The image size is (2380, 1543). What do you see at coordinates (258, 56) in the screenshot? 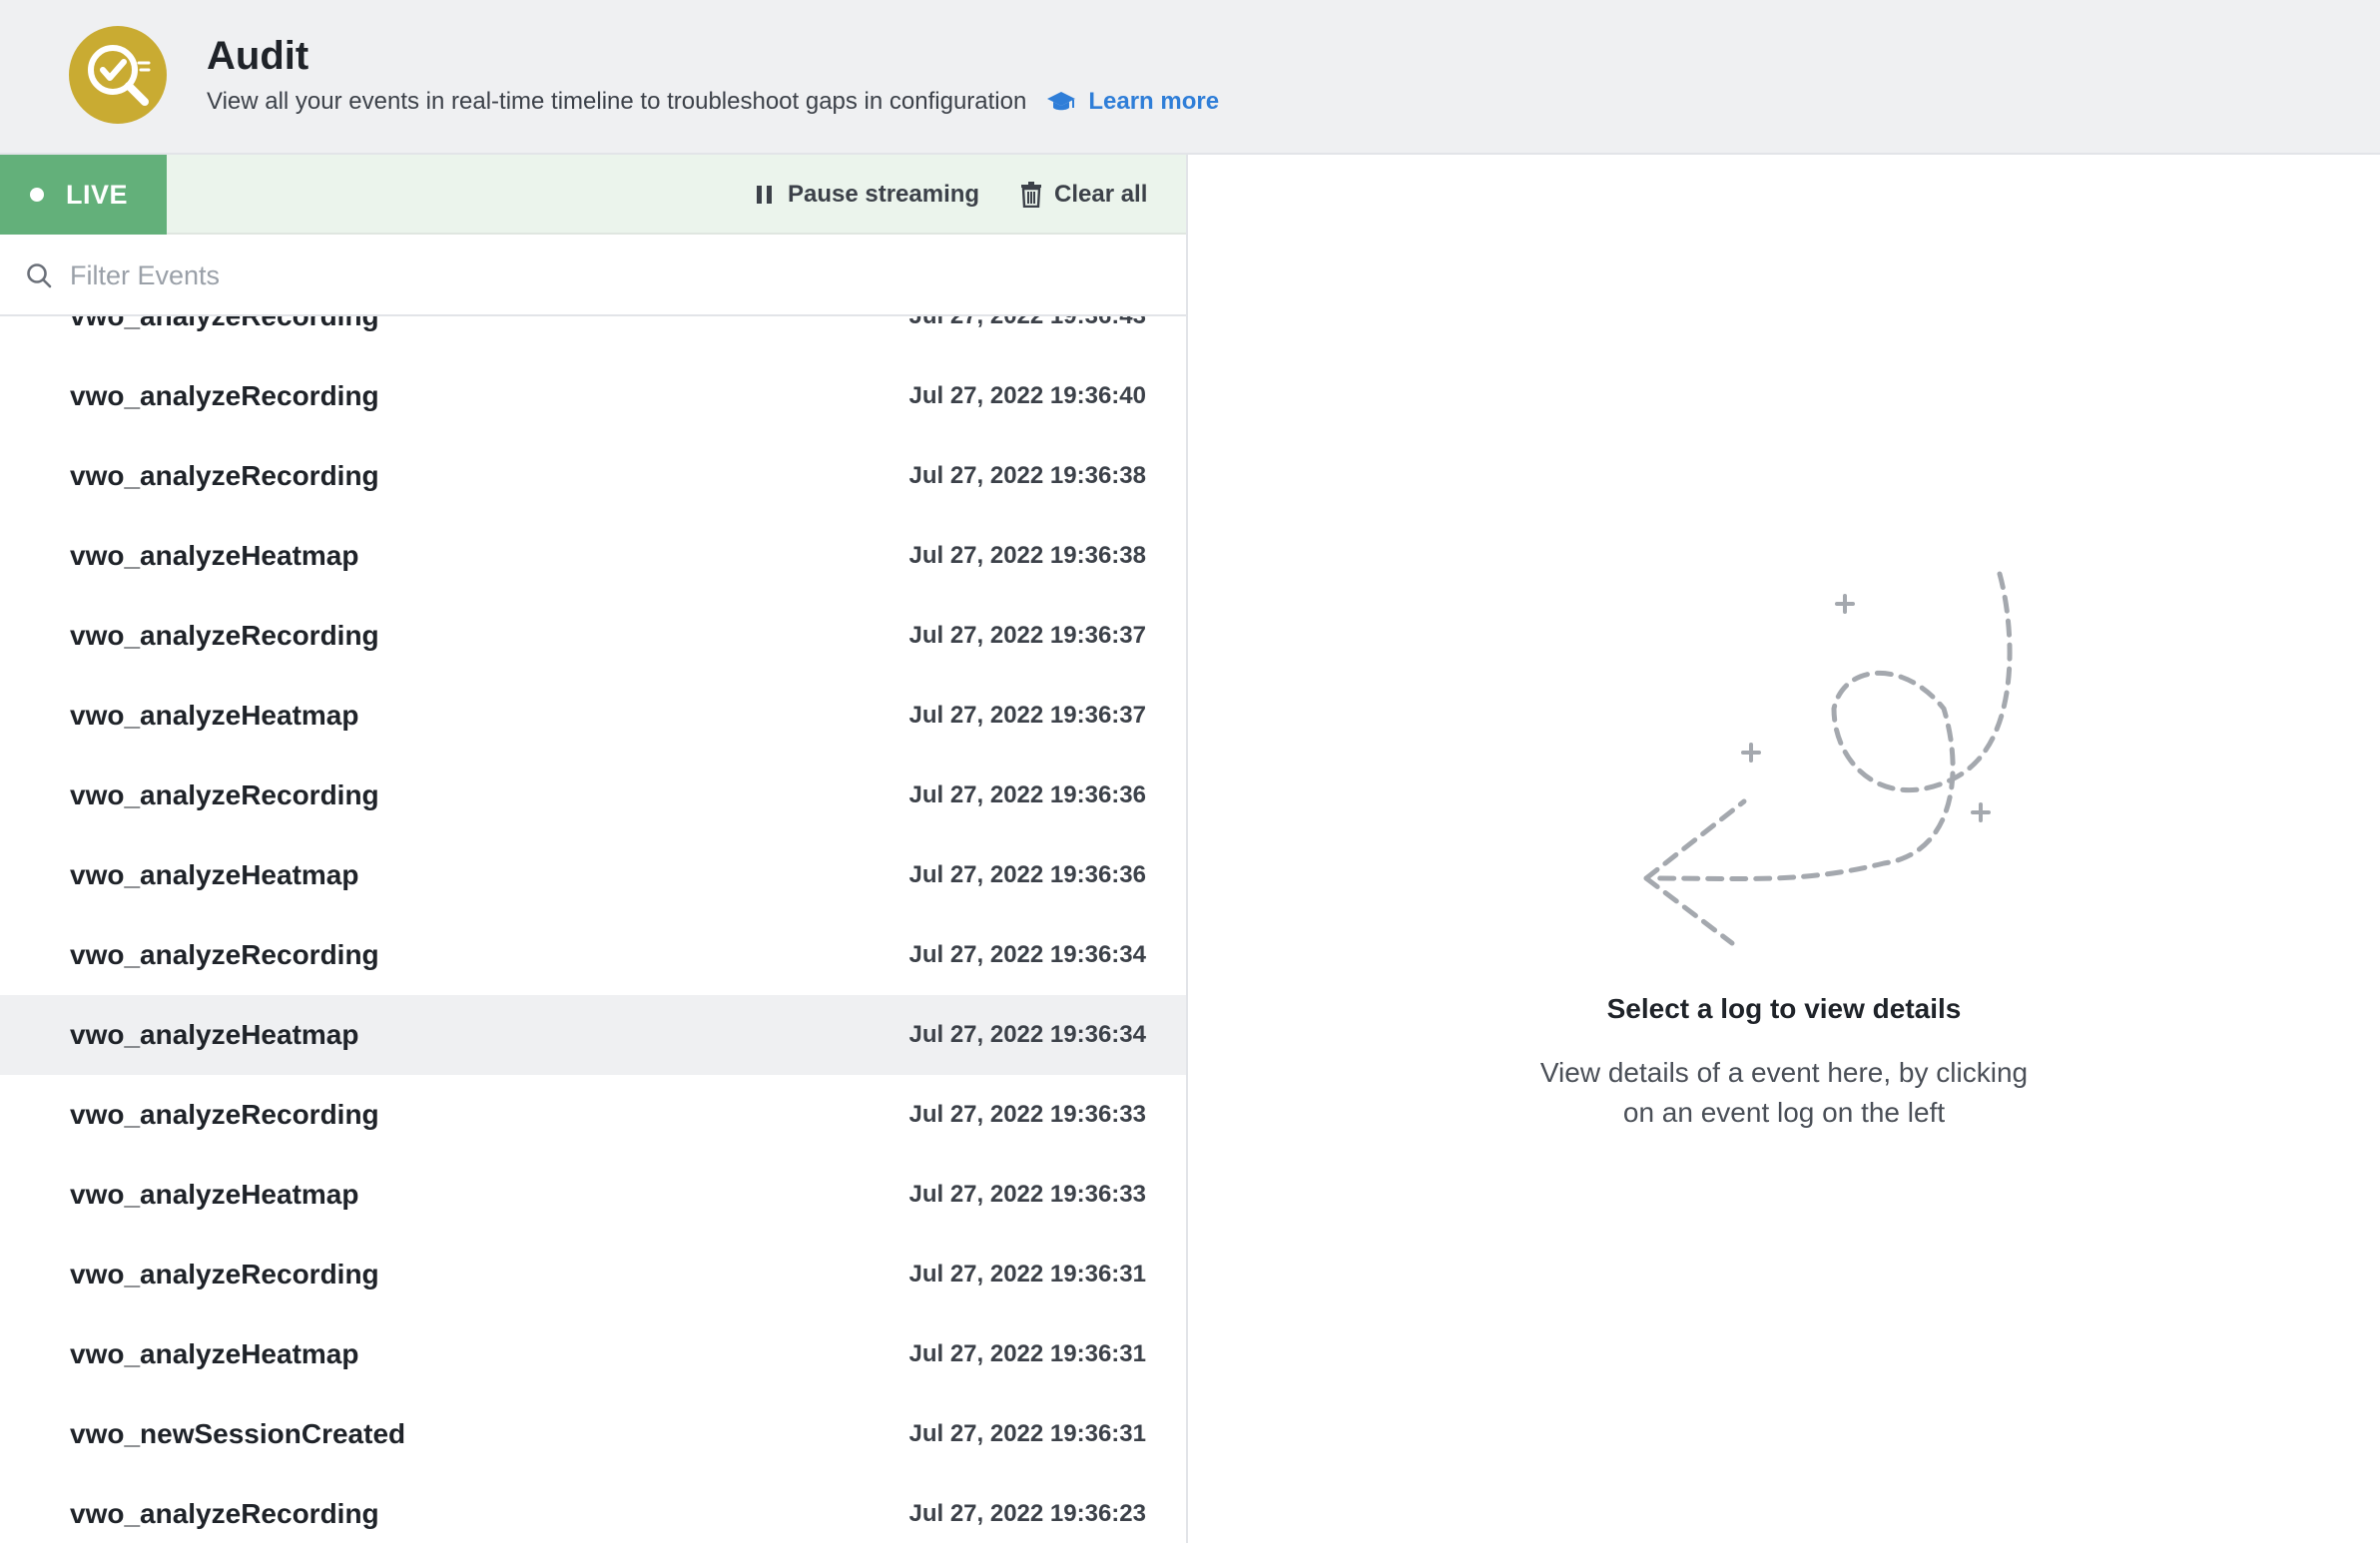
I see `page-title: Audit` at bounding box center [258, 56].